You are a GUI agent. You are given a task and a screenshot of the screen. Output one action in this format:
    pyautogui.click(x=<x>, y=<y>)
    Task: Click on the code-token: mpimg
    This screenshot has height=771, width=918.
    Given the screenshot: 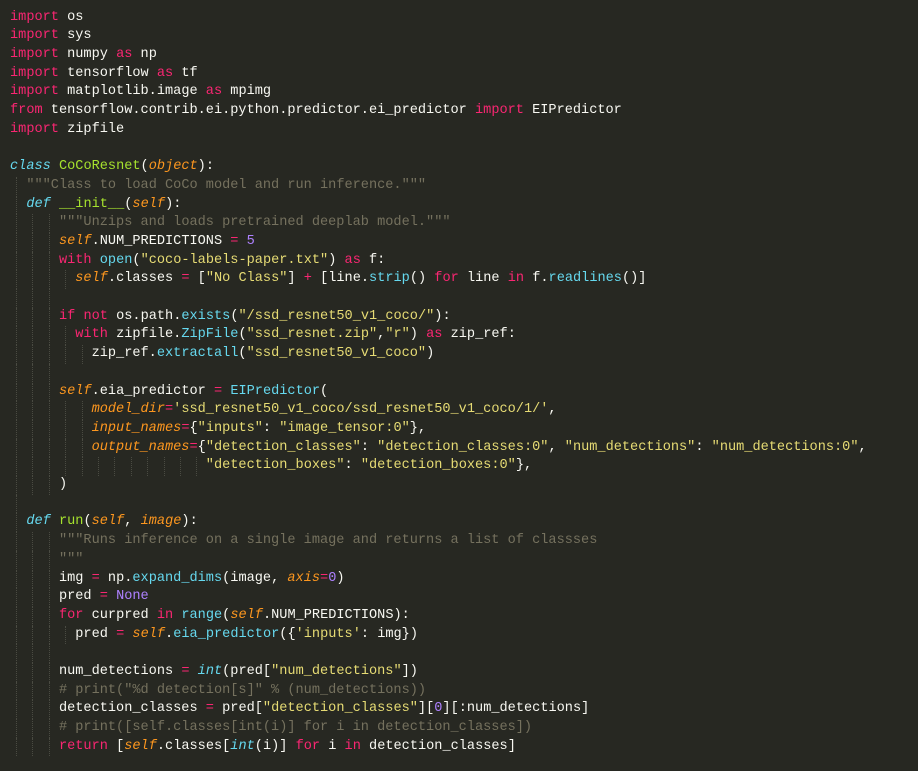 What is the action you would take?
    pyautogui.click(x=247, y=92)
    